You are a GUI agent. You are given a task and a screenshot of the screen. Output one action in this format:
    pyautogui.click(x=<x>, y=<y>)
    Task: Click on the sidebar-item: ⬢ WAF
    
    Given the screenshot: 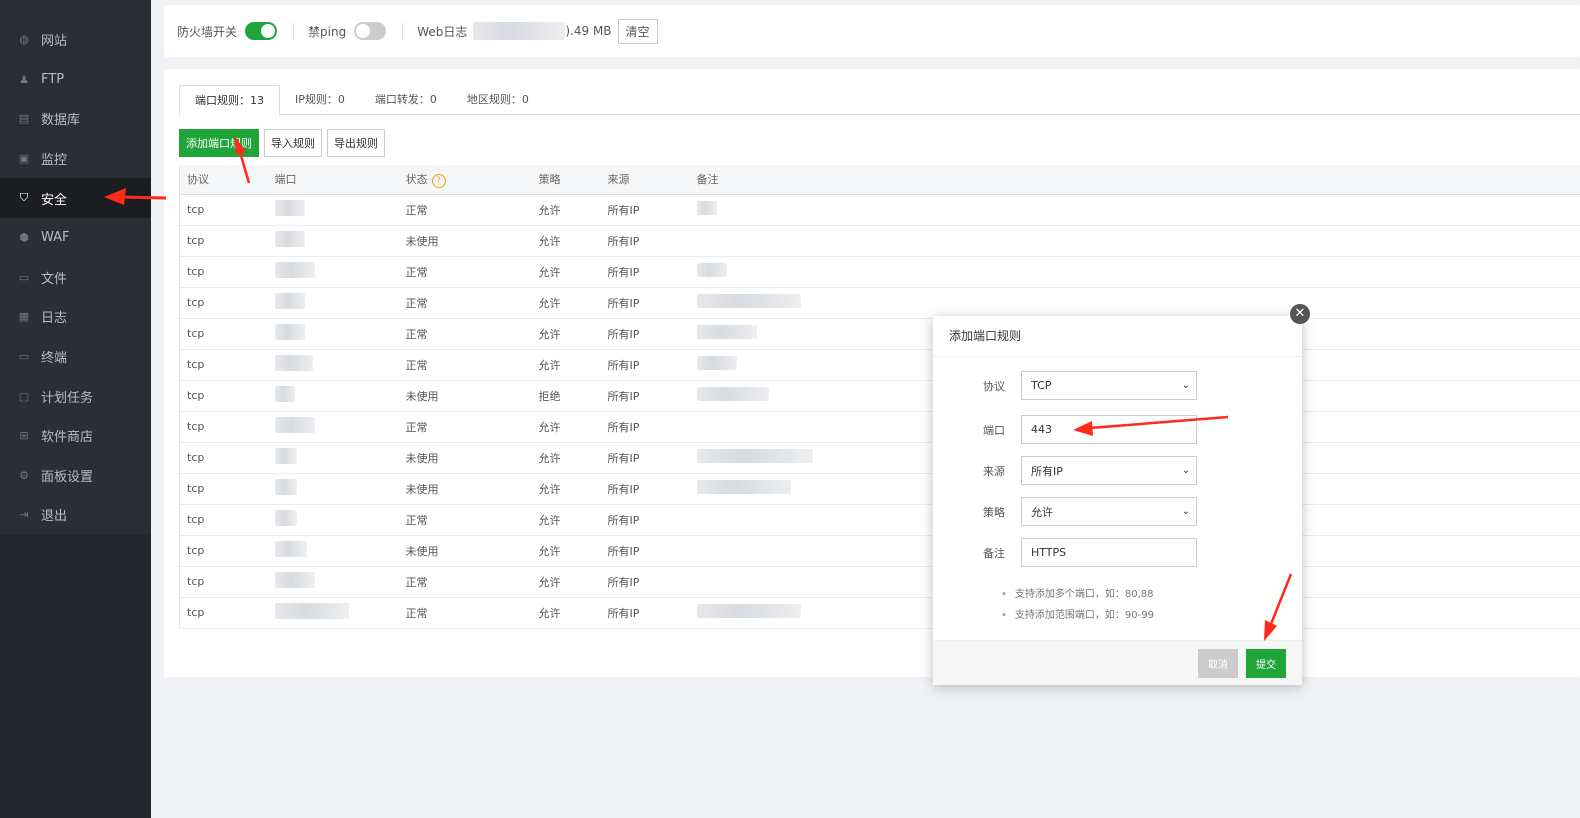 What is the action you would take?
    pyautogui.click(x=75, y=238)
    